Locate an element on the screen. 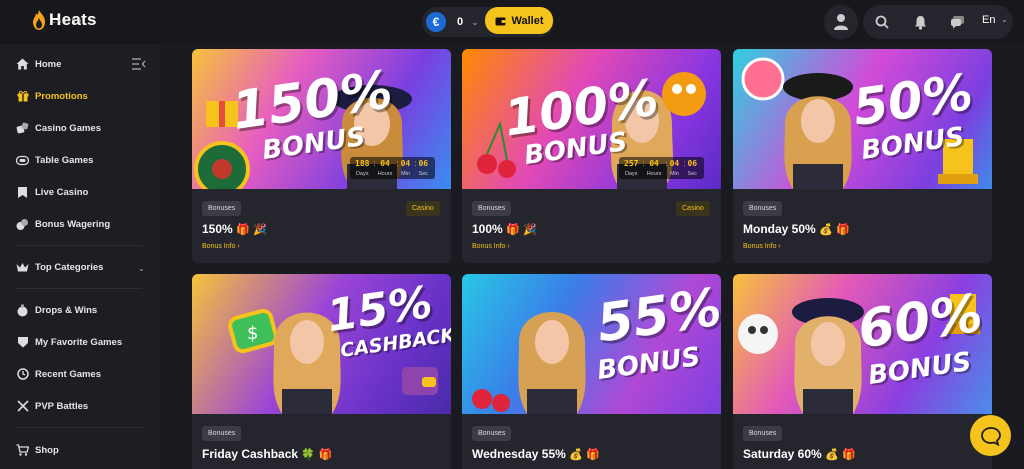 The image size is (1024, 469). promo-card: 60% BONUS Bonuses Saturday 60% 💰 🎁 is located at coordinates (862, 371).